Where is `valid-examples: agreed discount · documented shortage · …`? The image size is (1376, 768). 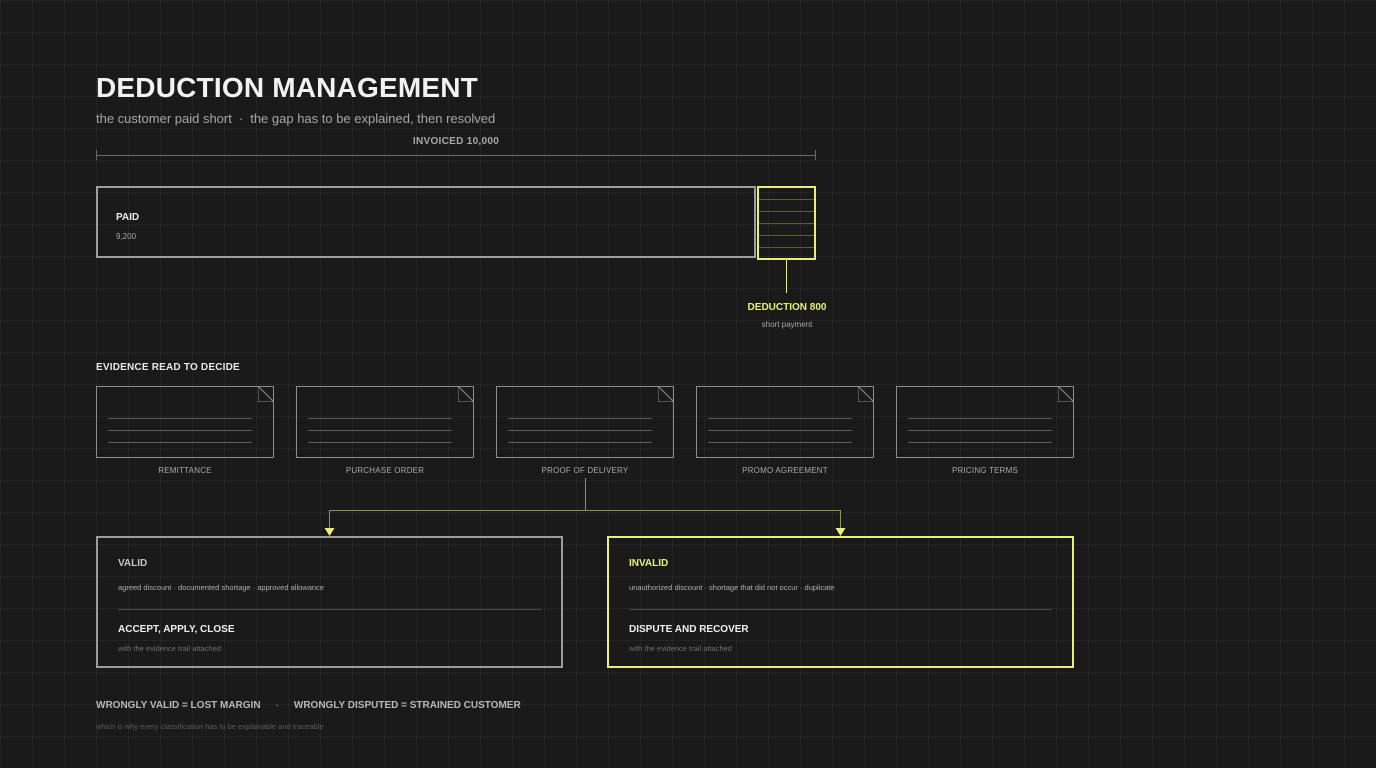 valid-examples: agreed discount · documented shortage · … is located at coordinates (221, 587).